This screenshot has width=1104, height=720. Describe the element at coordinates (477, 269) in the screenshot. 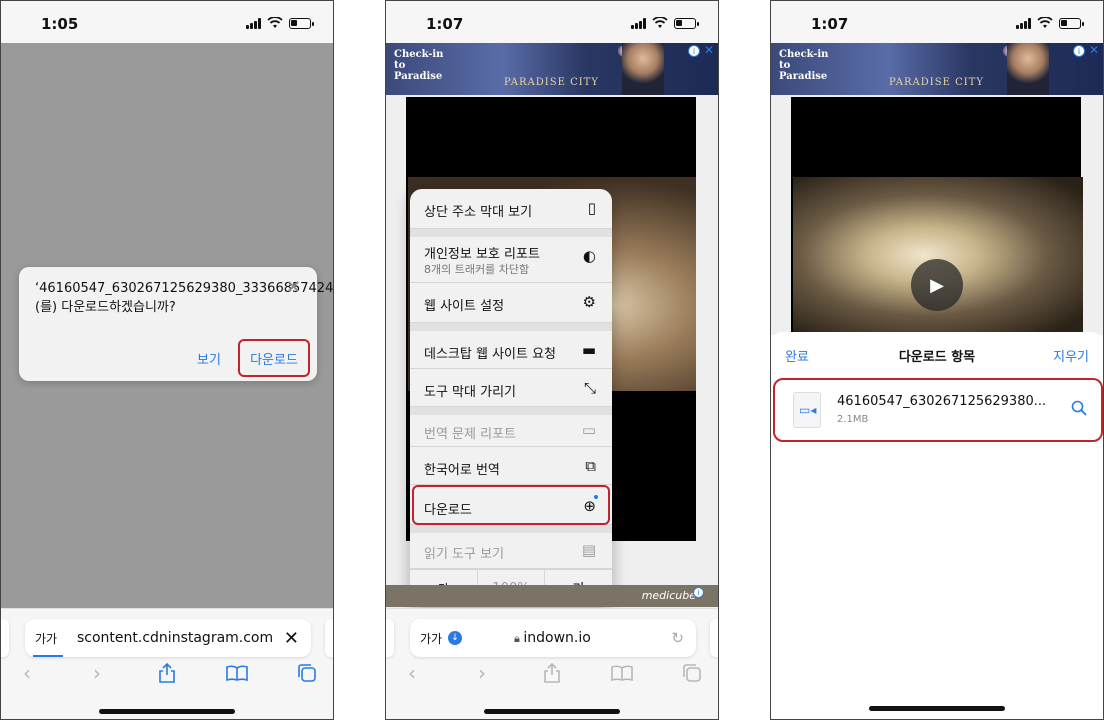

I see `menu-item-sublabel: 8개의 트래커를 차단함` at that location.